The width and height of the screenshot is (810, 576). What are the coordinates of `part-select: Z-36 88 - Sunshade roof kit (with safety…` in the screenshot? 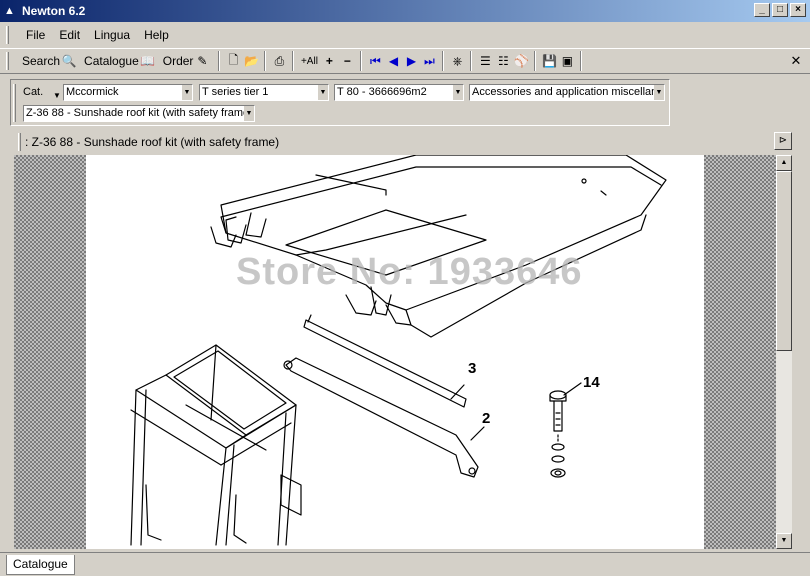 It's located at (139, 113).